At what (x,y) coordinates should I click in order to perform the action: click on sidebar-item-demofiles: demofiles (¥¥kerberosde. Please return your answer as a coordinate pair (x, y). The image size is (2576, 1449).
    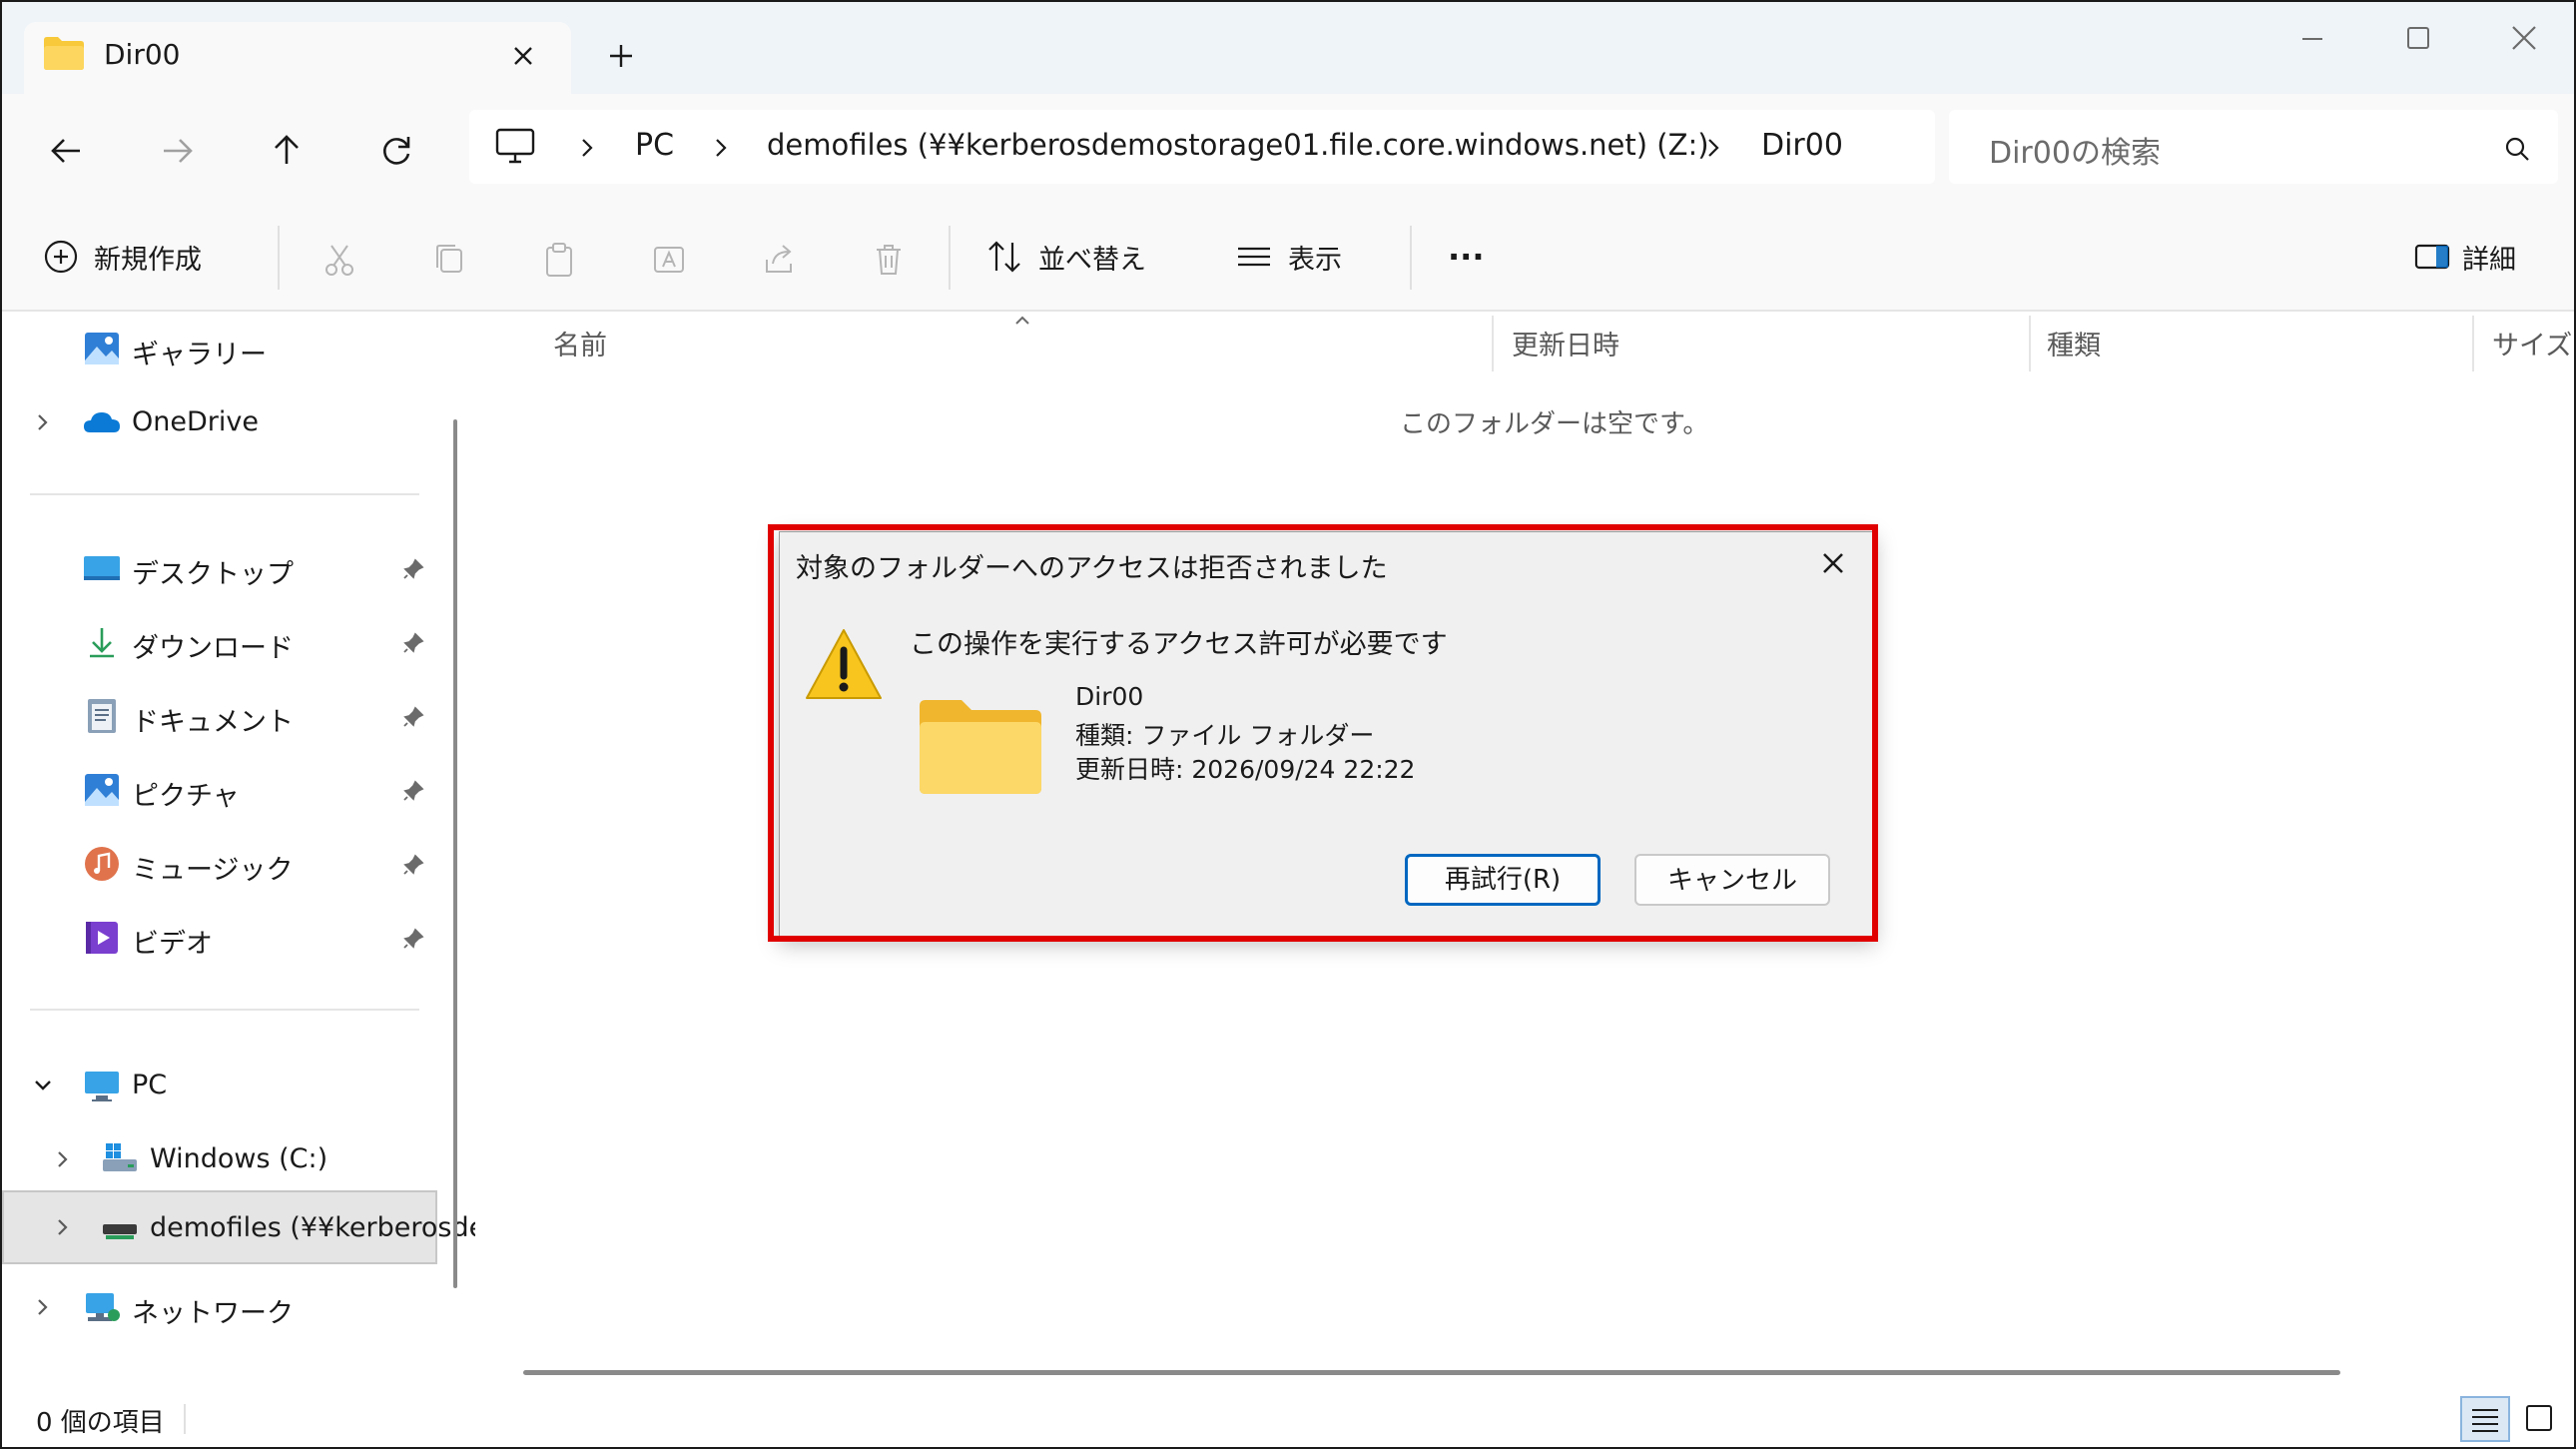
    Looking at the image, I should click on (244, 1227).